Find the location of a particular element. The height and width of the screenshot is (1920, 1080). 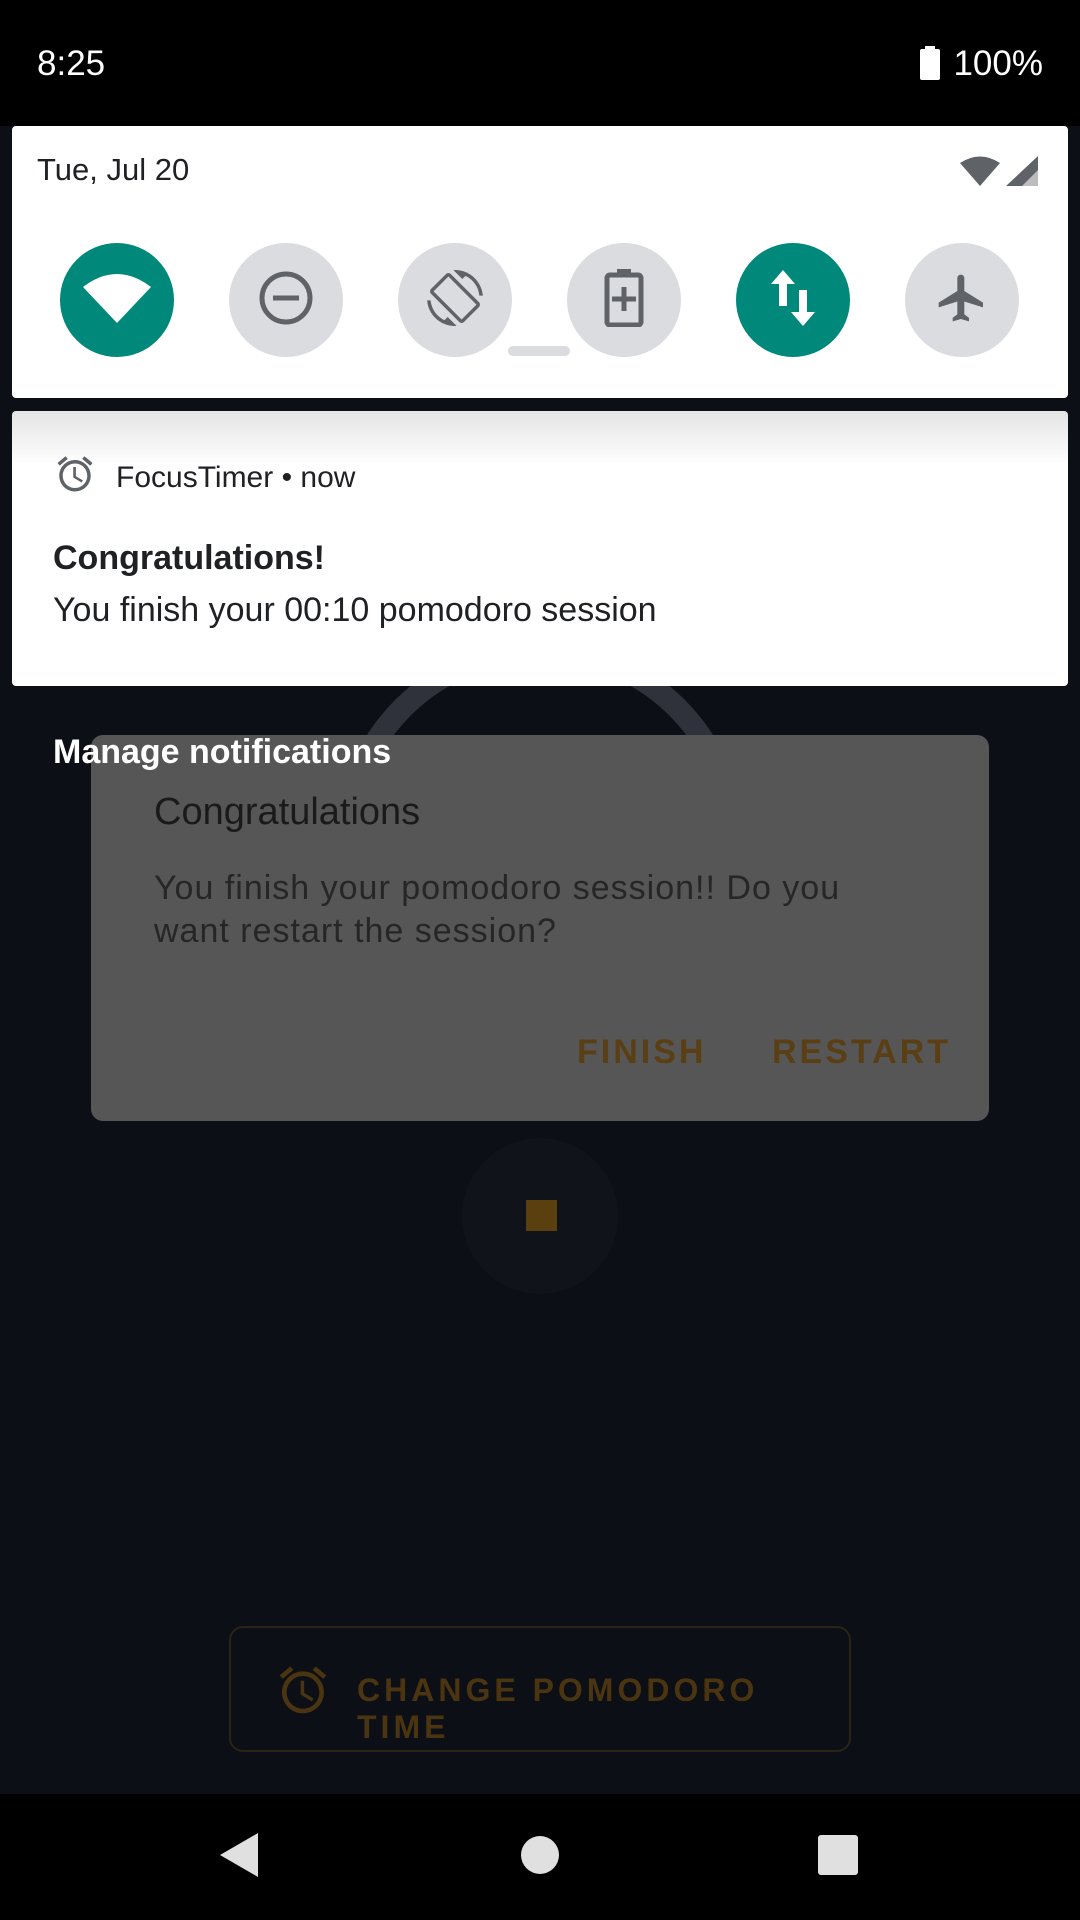

quick-settings-panel: Tue, Jul 20 is located at coordinates (540, 262).